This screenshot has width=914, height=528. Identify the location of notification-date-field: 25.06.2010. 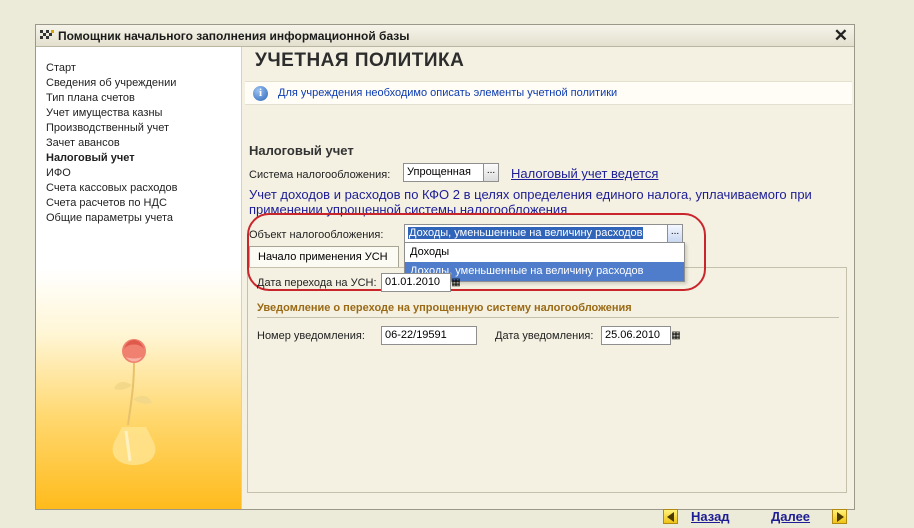
(636, 335).